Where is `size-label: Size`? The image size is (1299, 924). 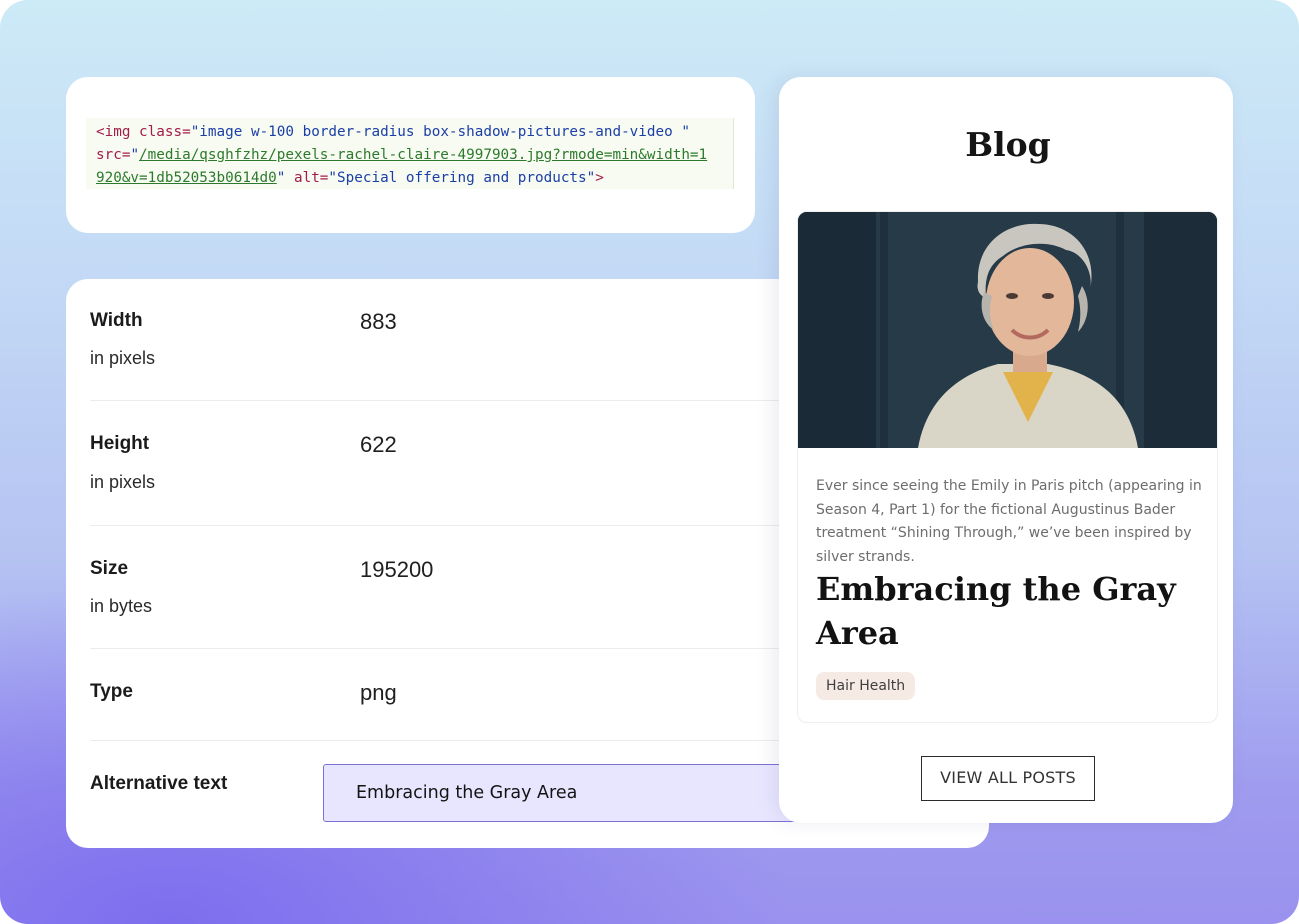
size-label: Size is located at coordinates (109, 568).